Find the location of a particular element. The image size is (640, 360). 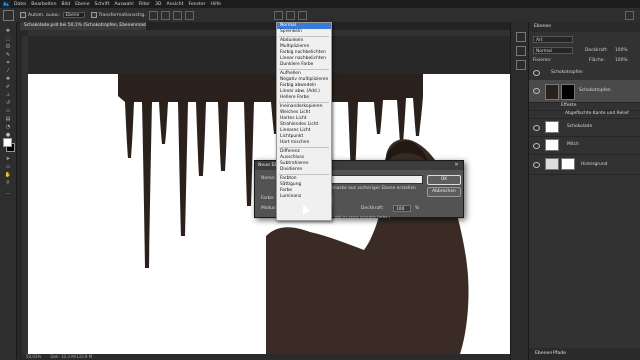

foreground-color-swatch is located at coordinates (7, 142).